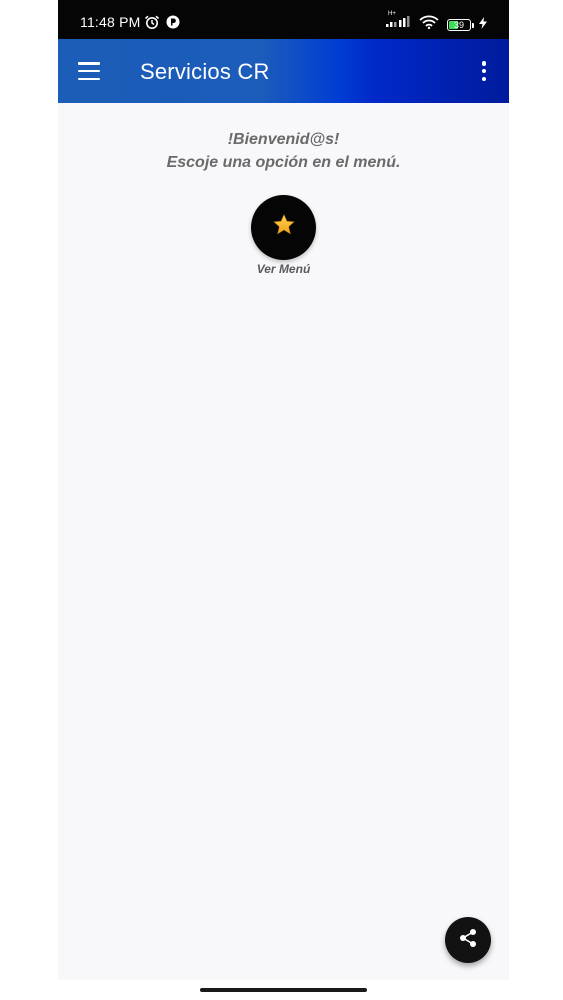 This screenshot has height=1000, width=563. I want to click on signal-tag: H+, so click(392, 14).